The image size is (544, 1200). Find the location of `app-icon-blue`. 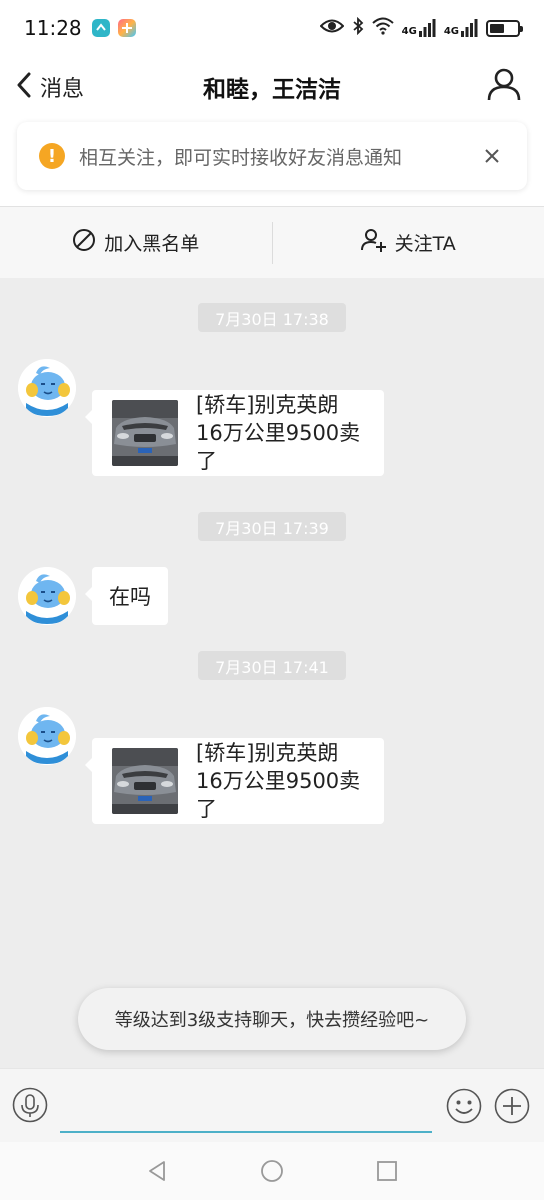

app-icon-blue is located at coordinates (100, 28).